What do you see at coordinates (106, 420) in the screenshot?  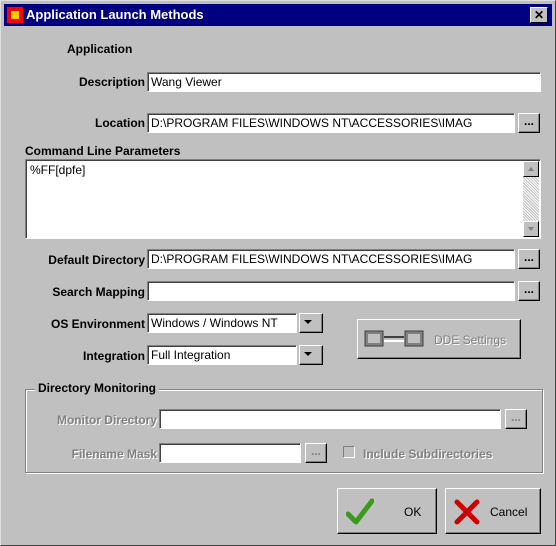 I see `monitor-directory-label: Monitor Directory` at bounding box center [106, 420].